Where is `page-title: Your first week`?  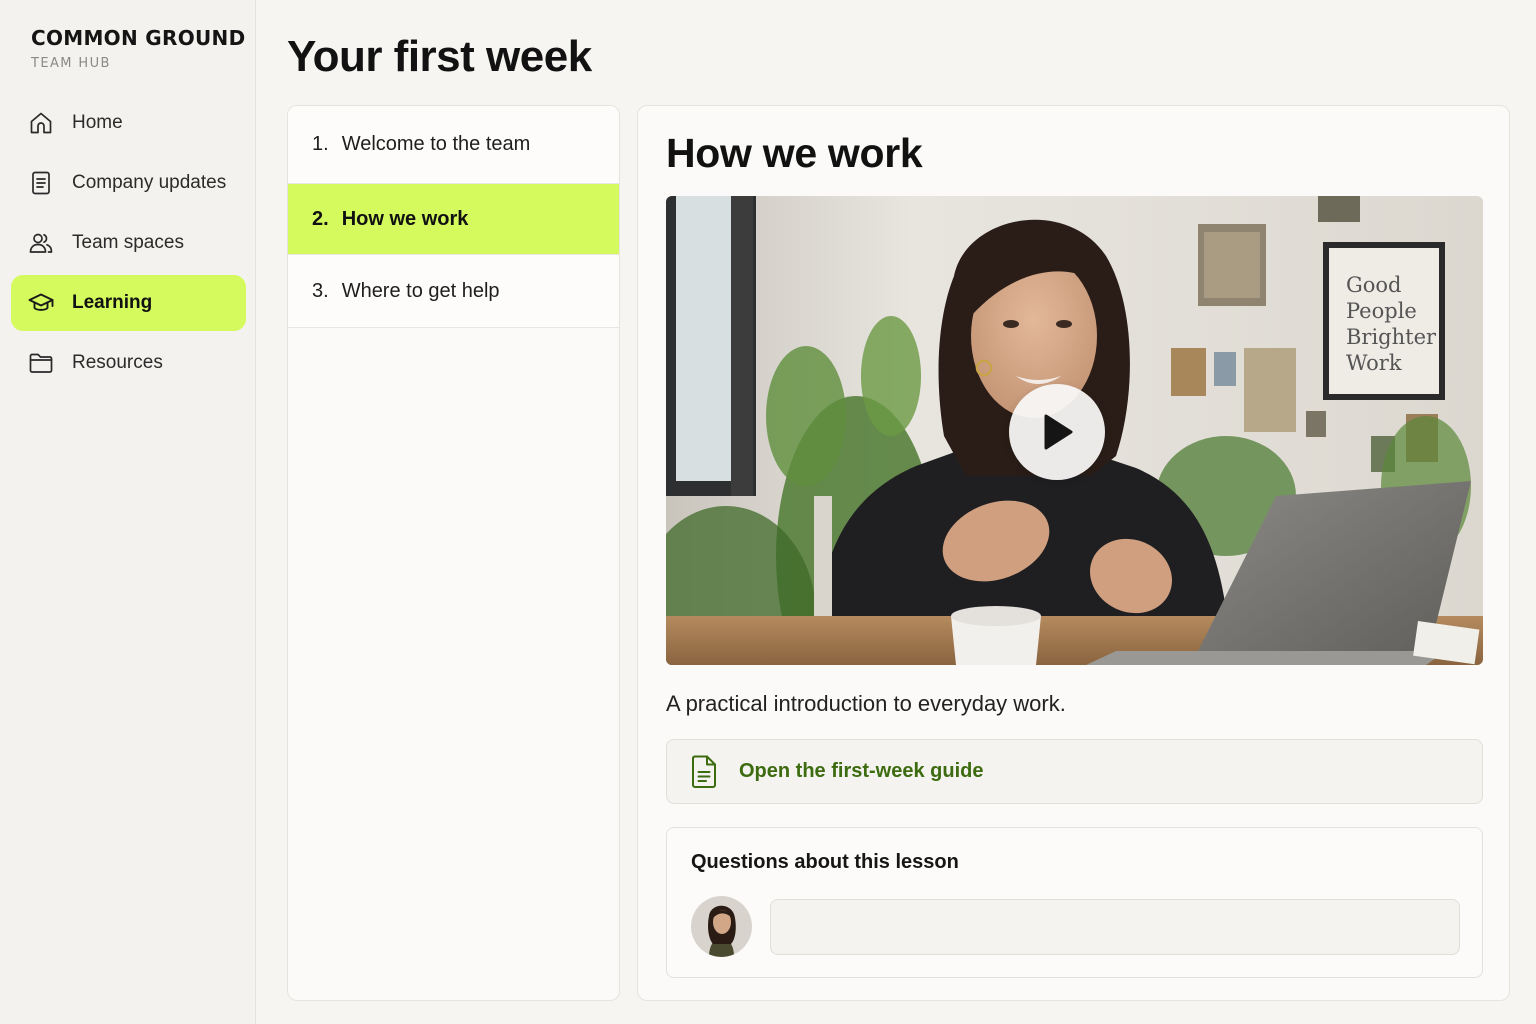 page-title: Your first week is located at coordinates (439, 56).